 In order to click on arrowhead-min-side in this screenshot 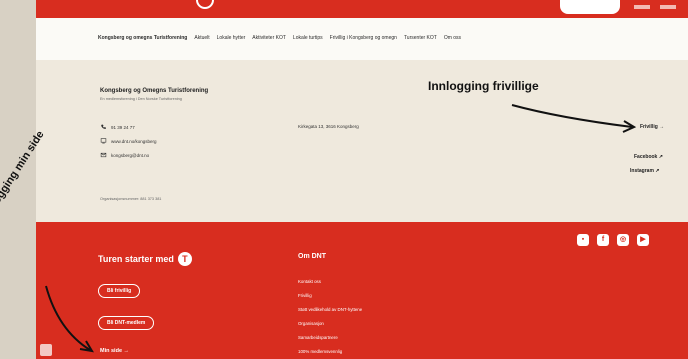, I will do `click(86, 346)`.